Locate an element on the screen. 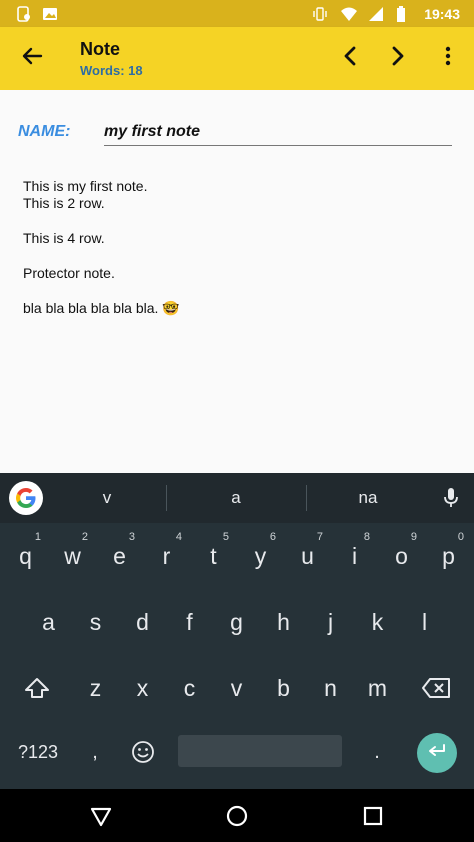 This screenshot has width=474, height=842. comma-key: , is located at coordinates (95, 752).